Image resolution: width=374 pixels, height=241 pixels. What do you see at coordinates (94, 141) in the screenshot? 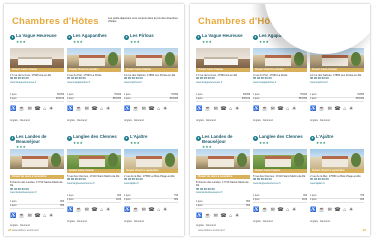
I see `listing-header: 5 Langlee des Clennes ★★★` at bounding box center [94, 141].